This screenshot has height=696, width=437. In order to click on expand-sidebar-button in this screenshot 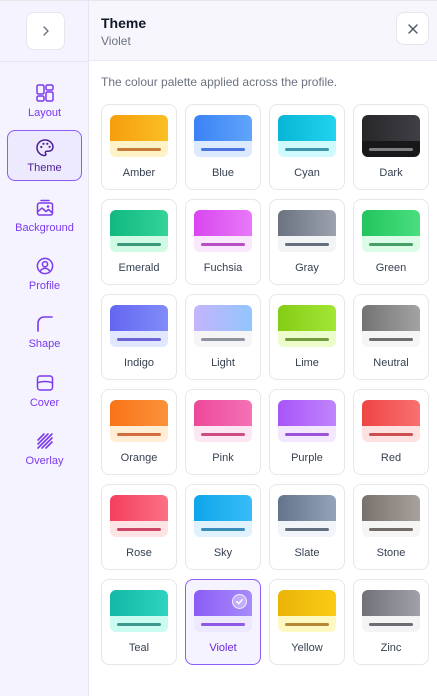, I will do `click(45, 31)`.